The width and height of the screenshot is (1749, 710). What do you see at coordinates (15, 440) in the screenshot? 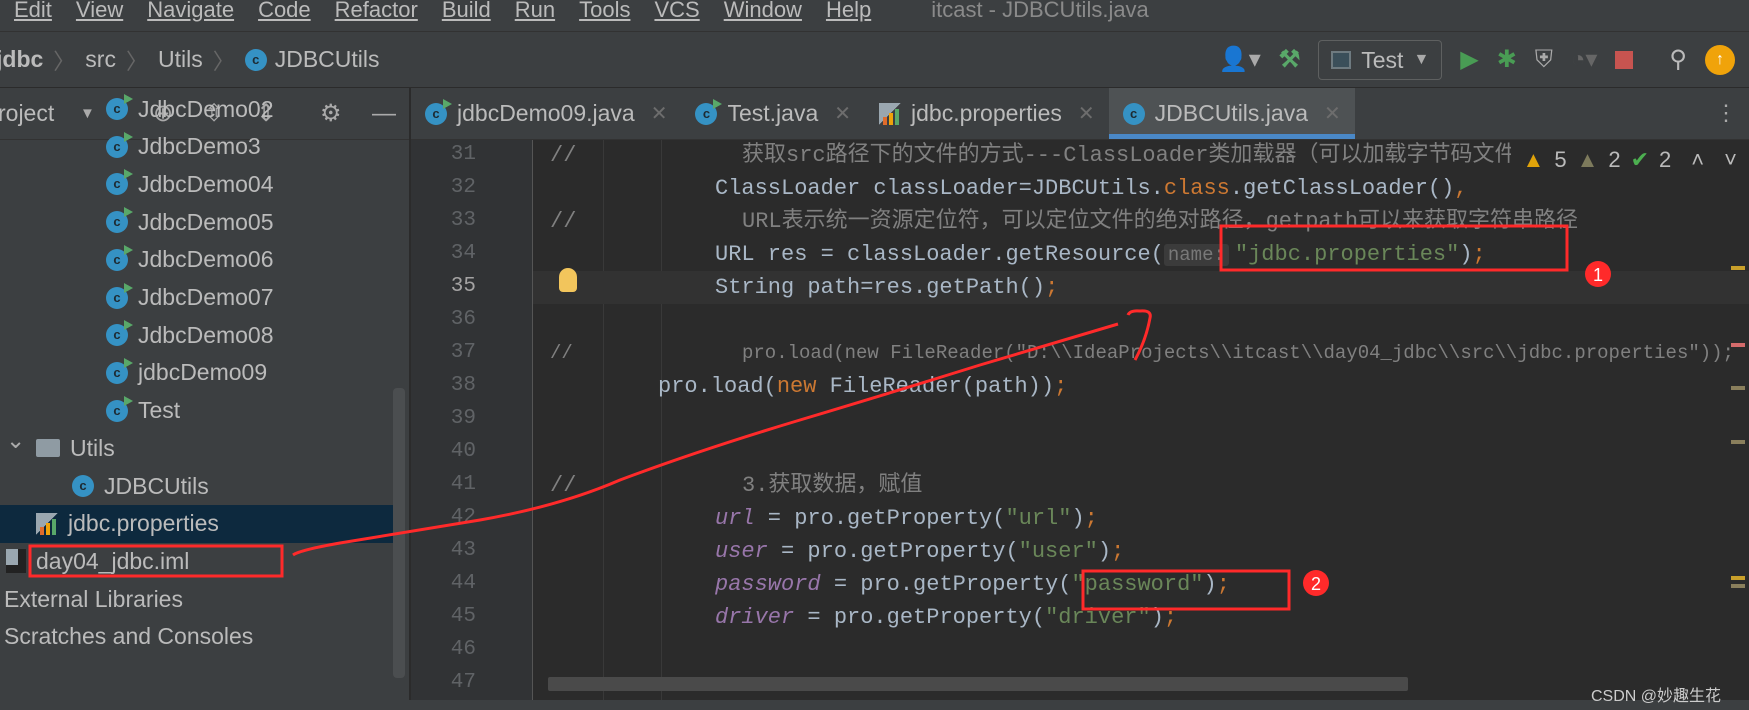
I see `chevron-down-icon: ⌄` at bounding box center [15, 440].